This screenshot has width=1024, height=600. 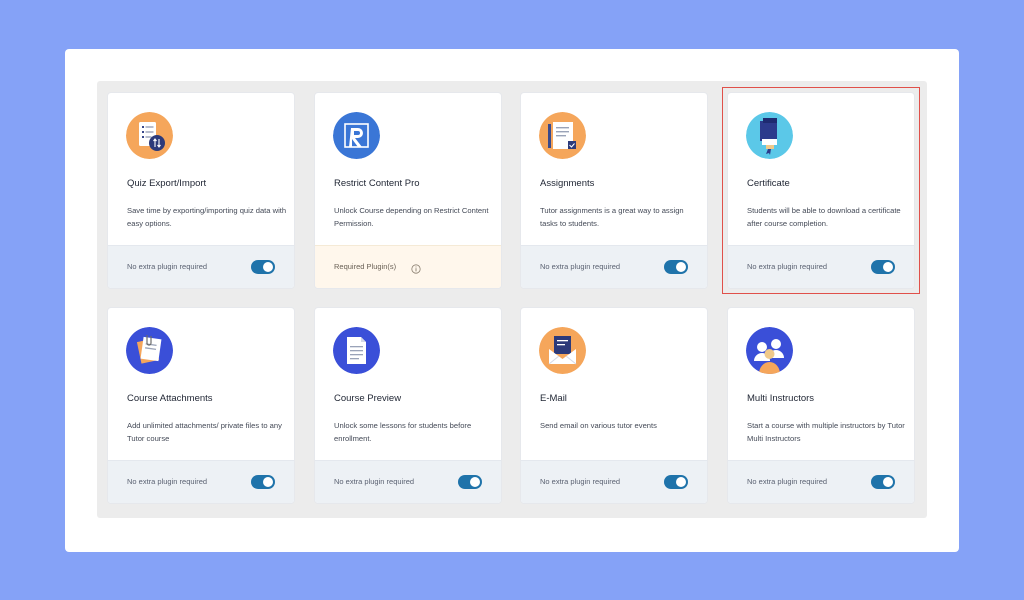 What do you see at coordinates (562, 350) in the screenshot?
I see `email-icon` at bounding box center [562, 350].